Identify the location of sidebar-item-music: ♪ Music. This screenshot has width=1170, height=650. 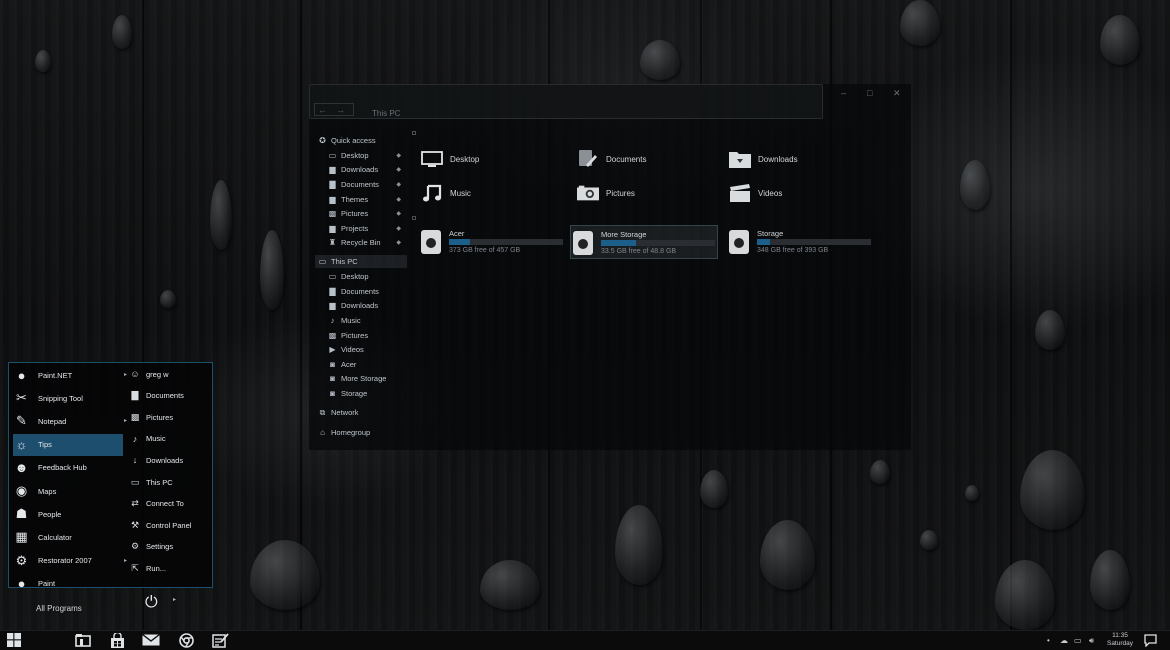
(361, 320).